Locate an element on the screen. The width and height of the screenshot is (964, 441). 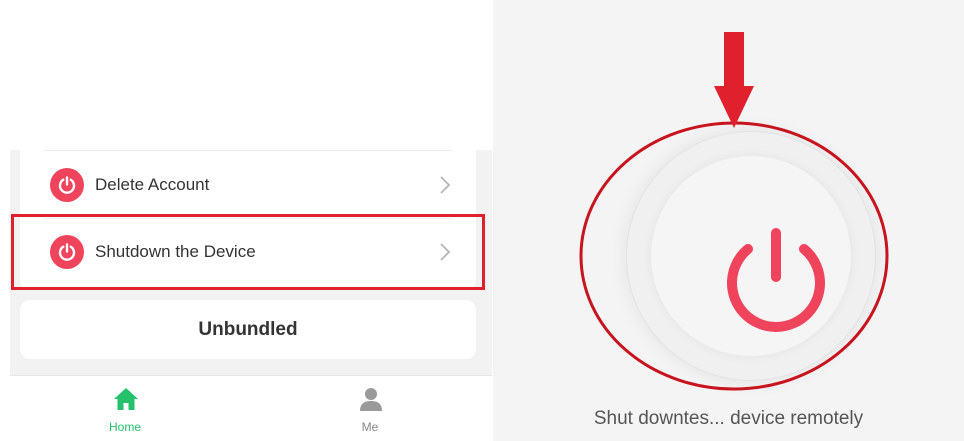
tab-me: Me is located at coordinates (370, 408).